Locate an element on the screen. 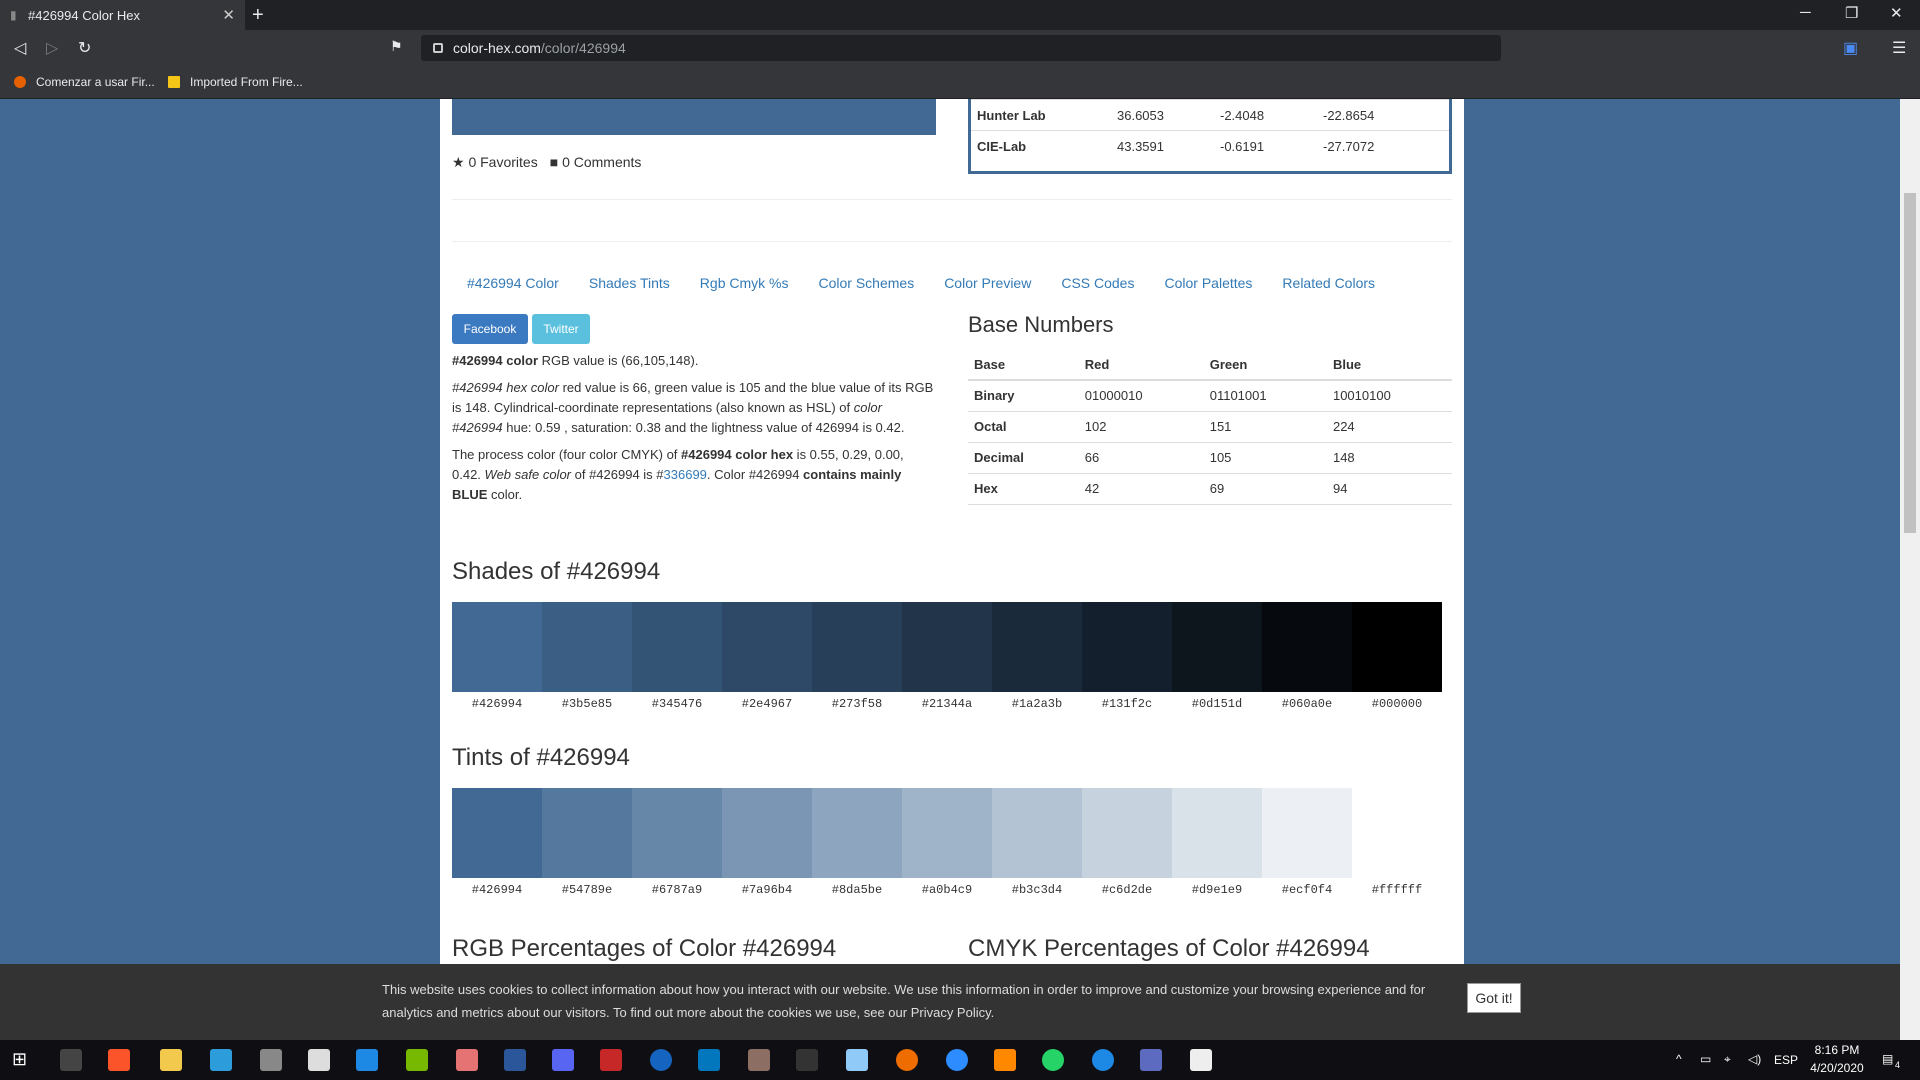  new-tab-icon: + is located at coordinates (258, 15).